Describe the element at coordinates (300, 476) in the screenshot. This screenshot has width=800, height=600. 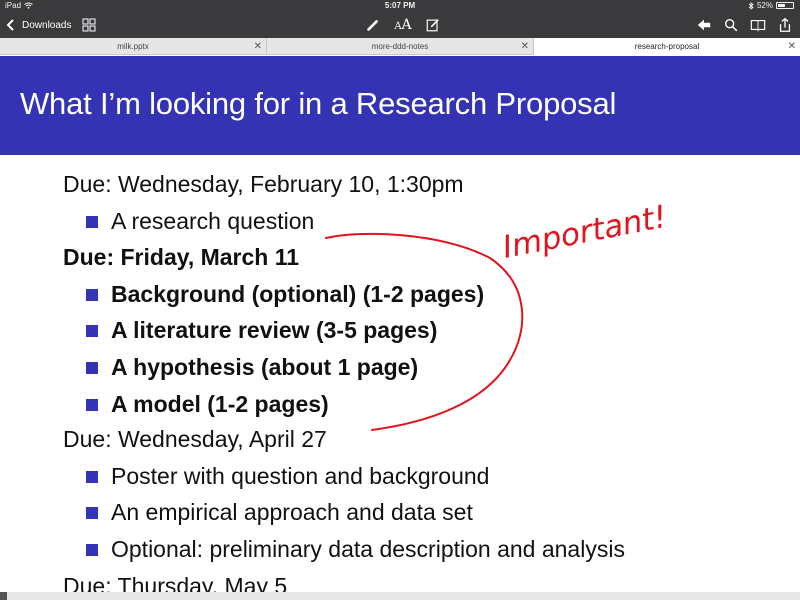
I see `bullet-text: Poster with question and background` at that location.